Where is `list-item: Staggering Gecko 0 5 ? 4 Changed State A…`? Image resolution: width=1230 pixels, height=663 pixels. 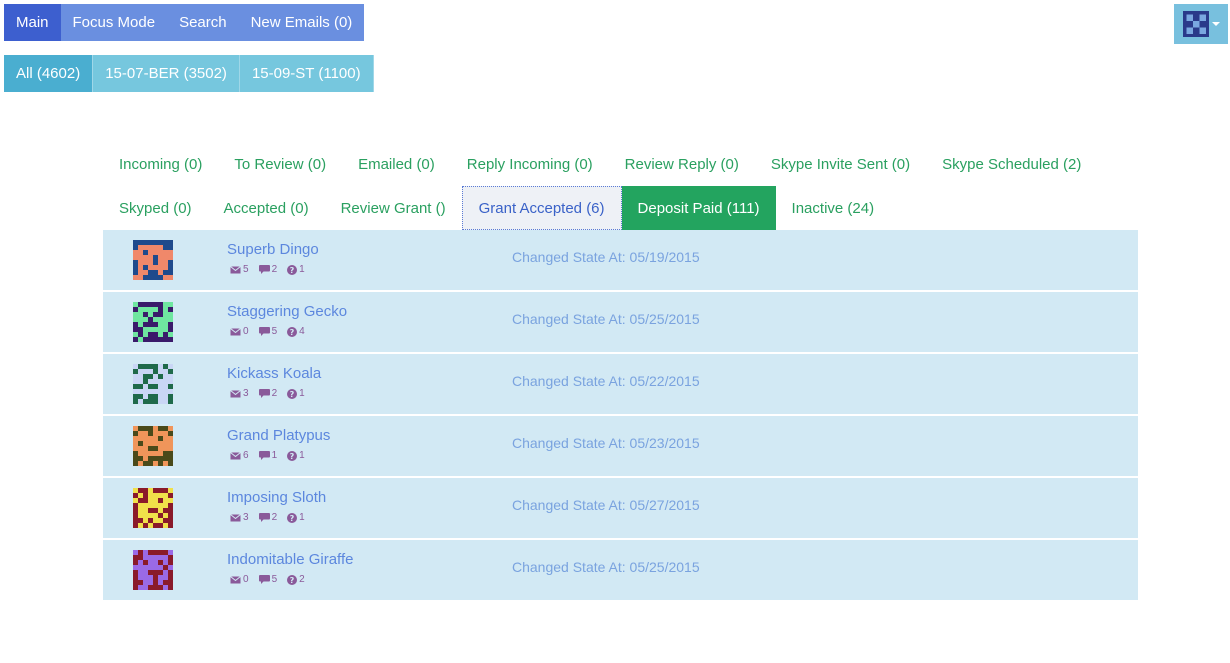 list-item: Staggering Gecko 0 5 ? 4 Changed State A… is located at coordinates (620, 323).